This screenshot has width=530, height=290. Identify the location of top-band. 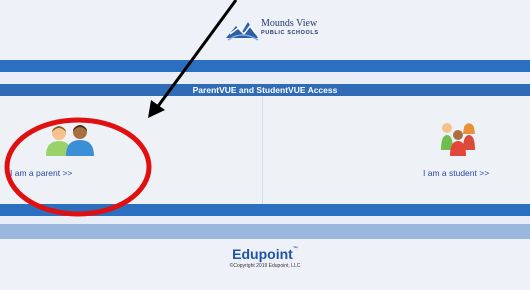
(265, 66).